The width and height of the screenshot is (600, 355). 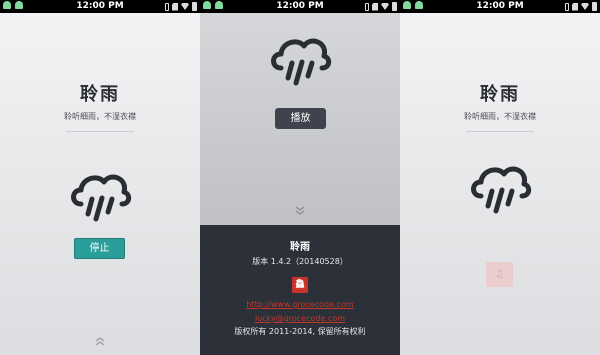 I want to click on play-button-fading: ♫, so click(x=499, y=274).